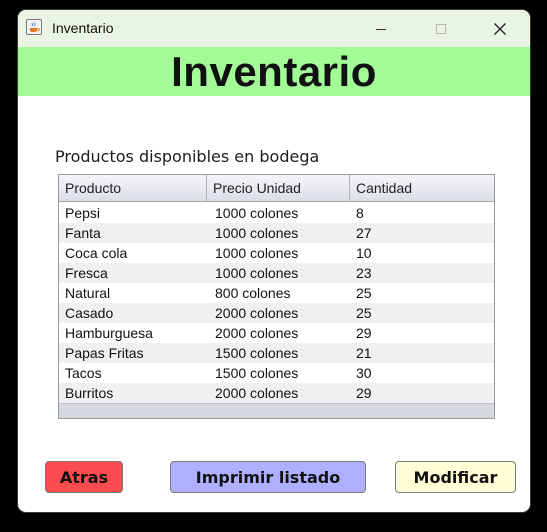  Describe the element at coordinates (276, 410) in the screenshot. I see `horizontal-scrollbar` at that location.